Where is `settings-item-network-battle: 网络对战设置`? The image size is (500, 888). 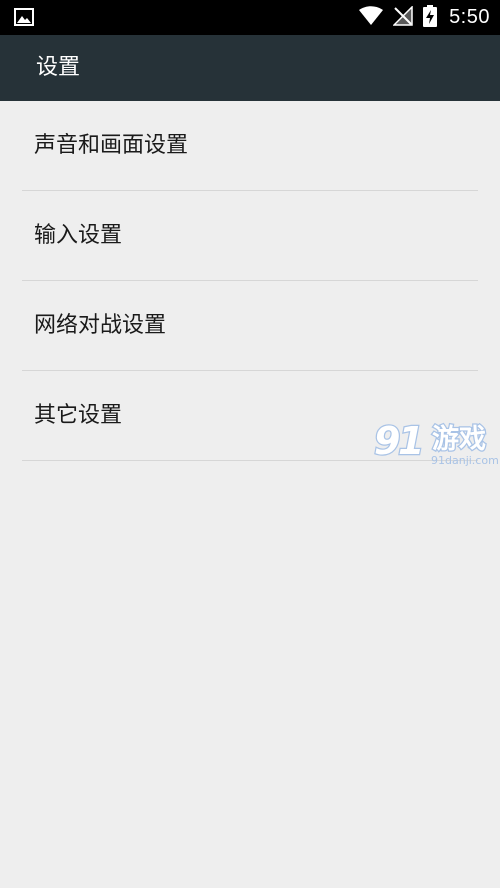
settings-item-network-battle: 网络对战设置 is located at coordinates (250, 326).